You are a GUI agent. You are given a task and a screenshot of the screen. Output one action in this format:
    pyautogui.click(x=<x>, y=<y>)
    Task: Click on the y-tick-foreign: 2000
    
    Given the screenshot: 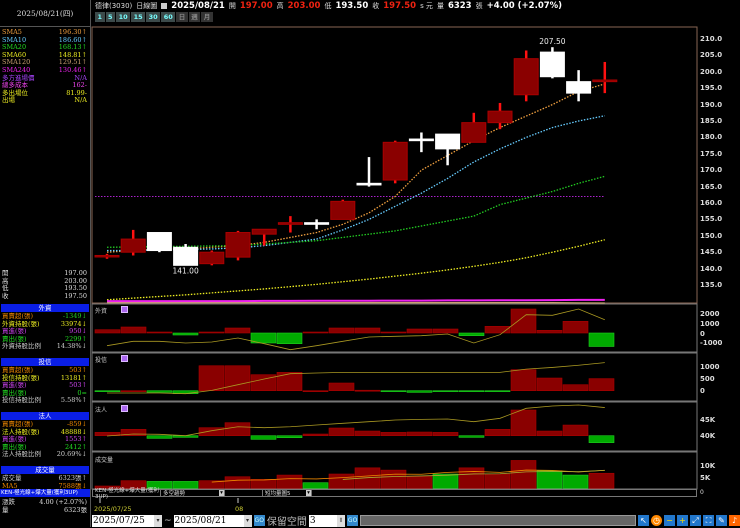 What is the action you would take?
    pyautogui.click(x=709, y=314)
    